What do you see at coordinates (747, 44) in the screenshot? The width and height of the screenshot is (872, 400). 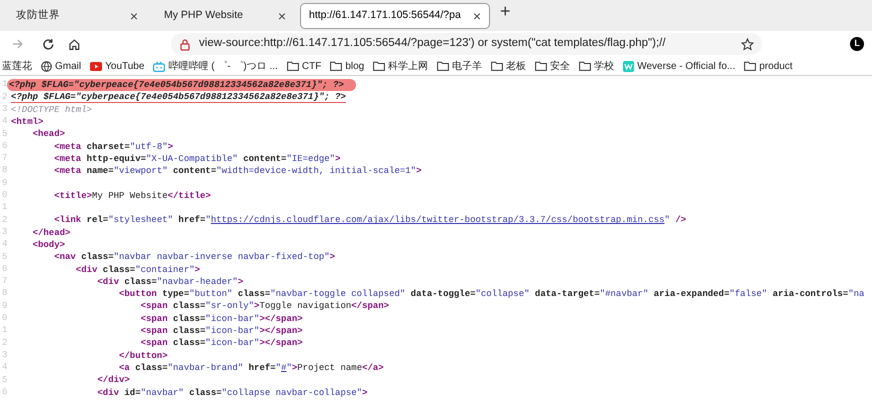 I see `star-icon` at bounding box center [747, 44].